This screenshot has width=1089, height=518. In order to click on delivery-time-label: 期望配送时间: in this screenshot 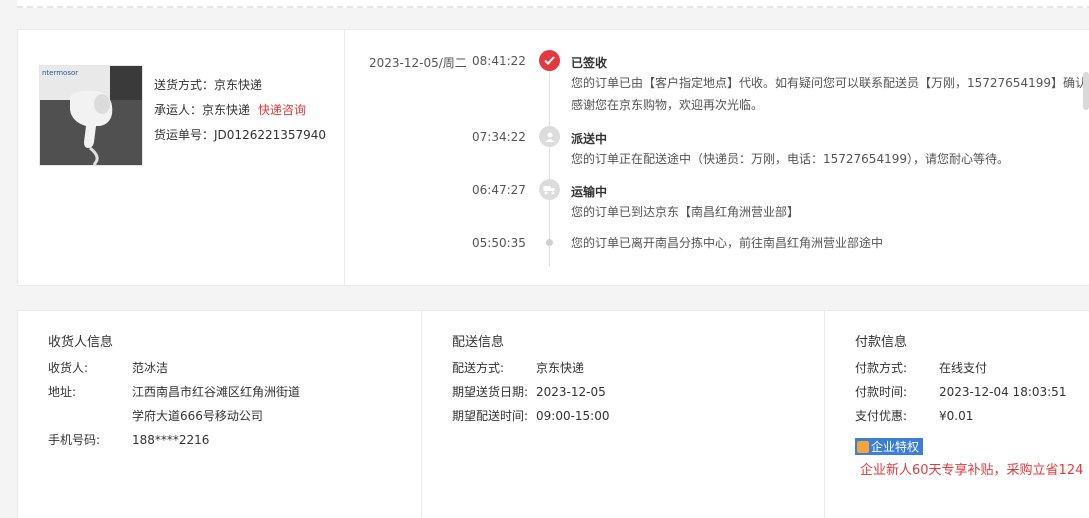, I will do `click(490, 416)`.